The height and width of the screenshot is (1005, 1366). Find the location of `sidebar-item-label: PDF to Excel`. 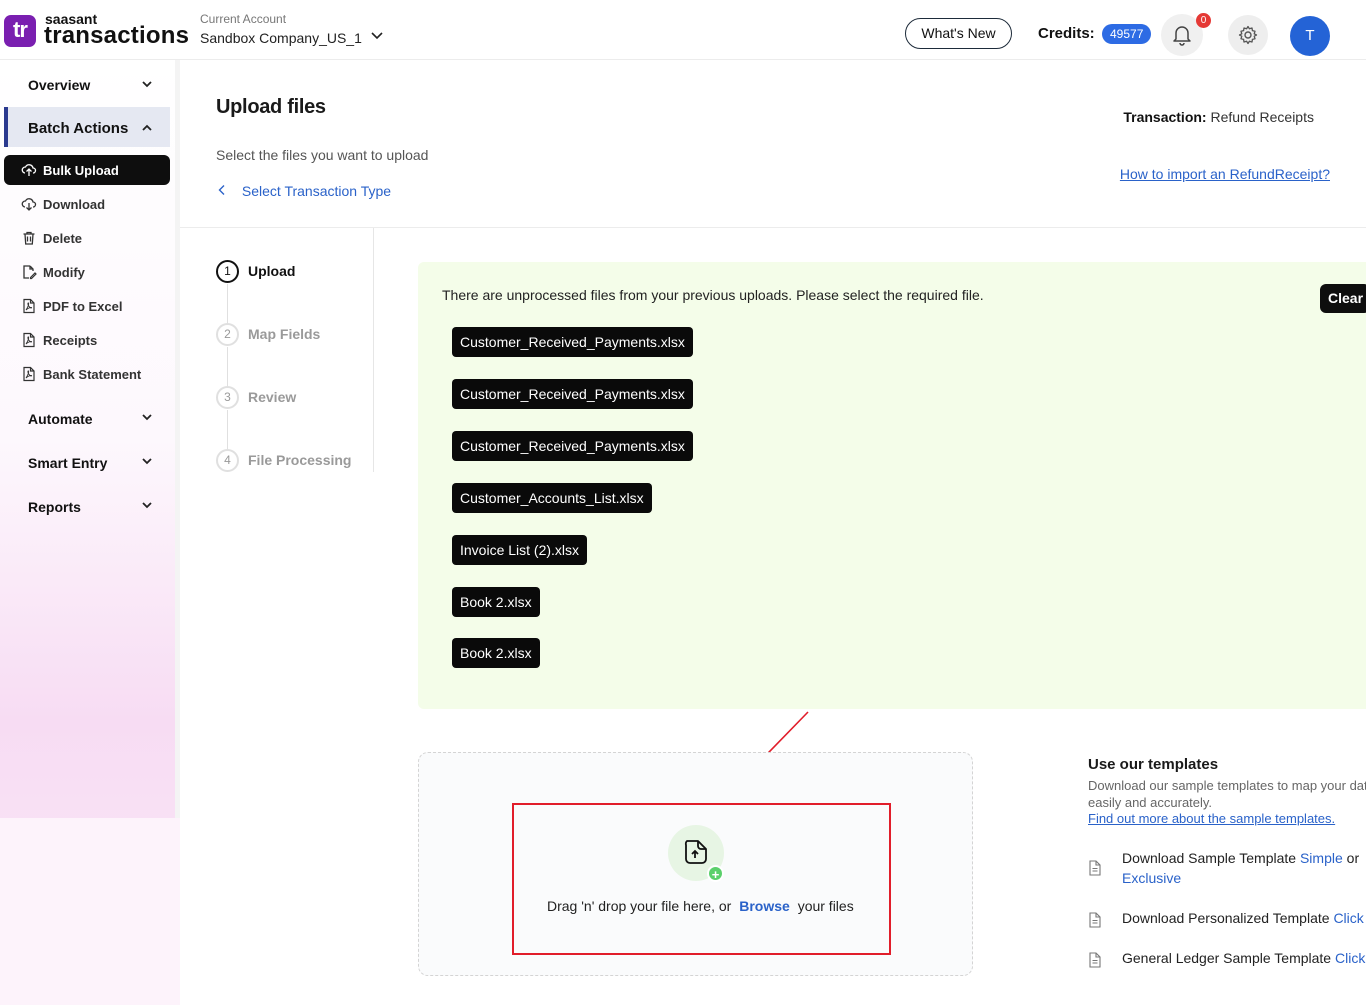

sidebar-item-label: PDF to Excel is located at coordinates (83, 306).